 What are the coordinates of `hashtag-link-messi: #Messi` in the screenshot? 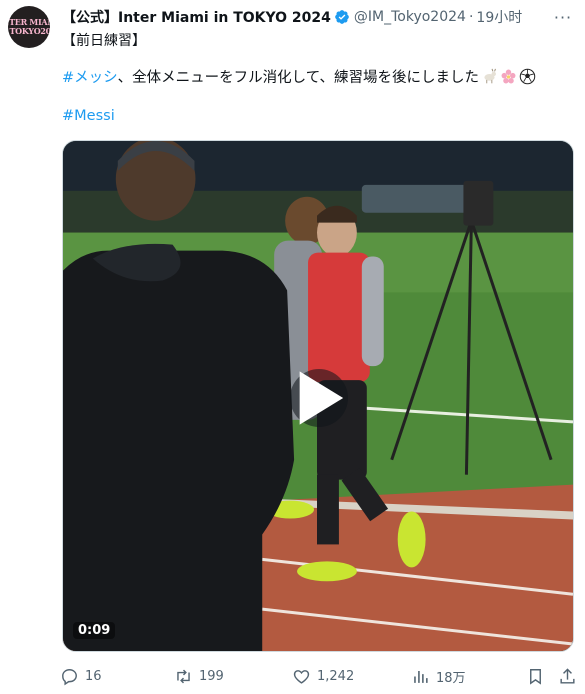 It's located at (88, 116).